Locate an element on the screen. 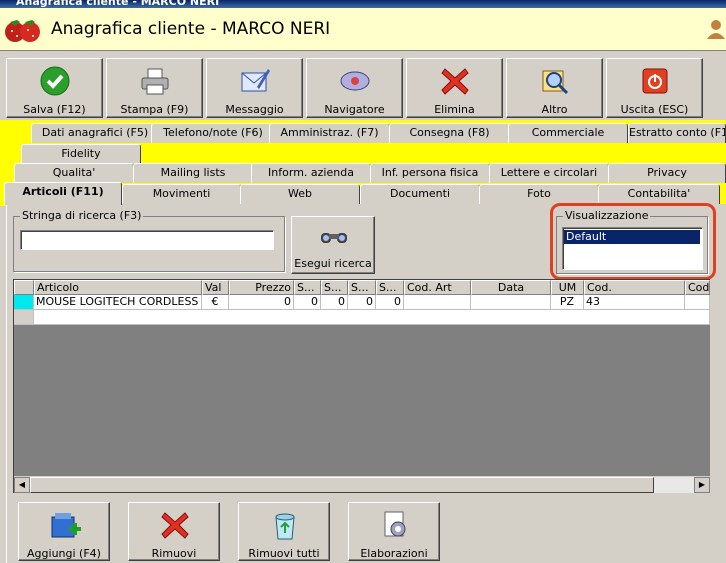 Image resolution: width=726 pixels, height=563 pixels. remove-all-button: Rimuovi tutti is located at coordinates (284, 531).